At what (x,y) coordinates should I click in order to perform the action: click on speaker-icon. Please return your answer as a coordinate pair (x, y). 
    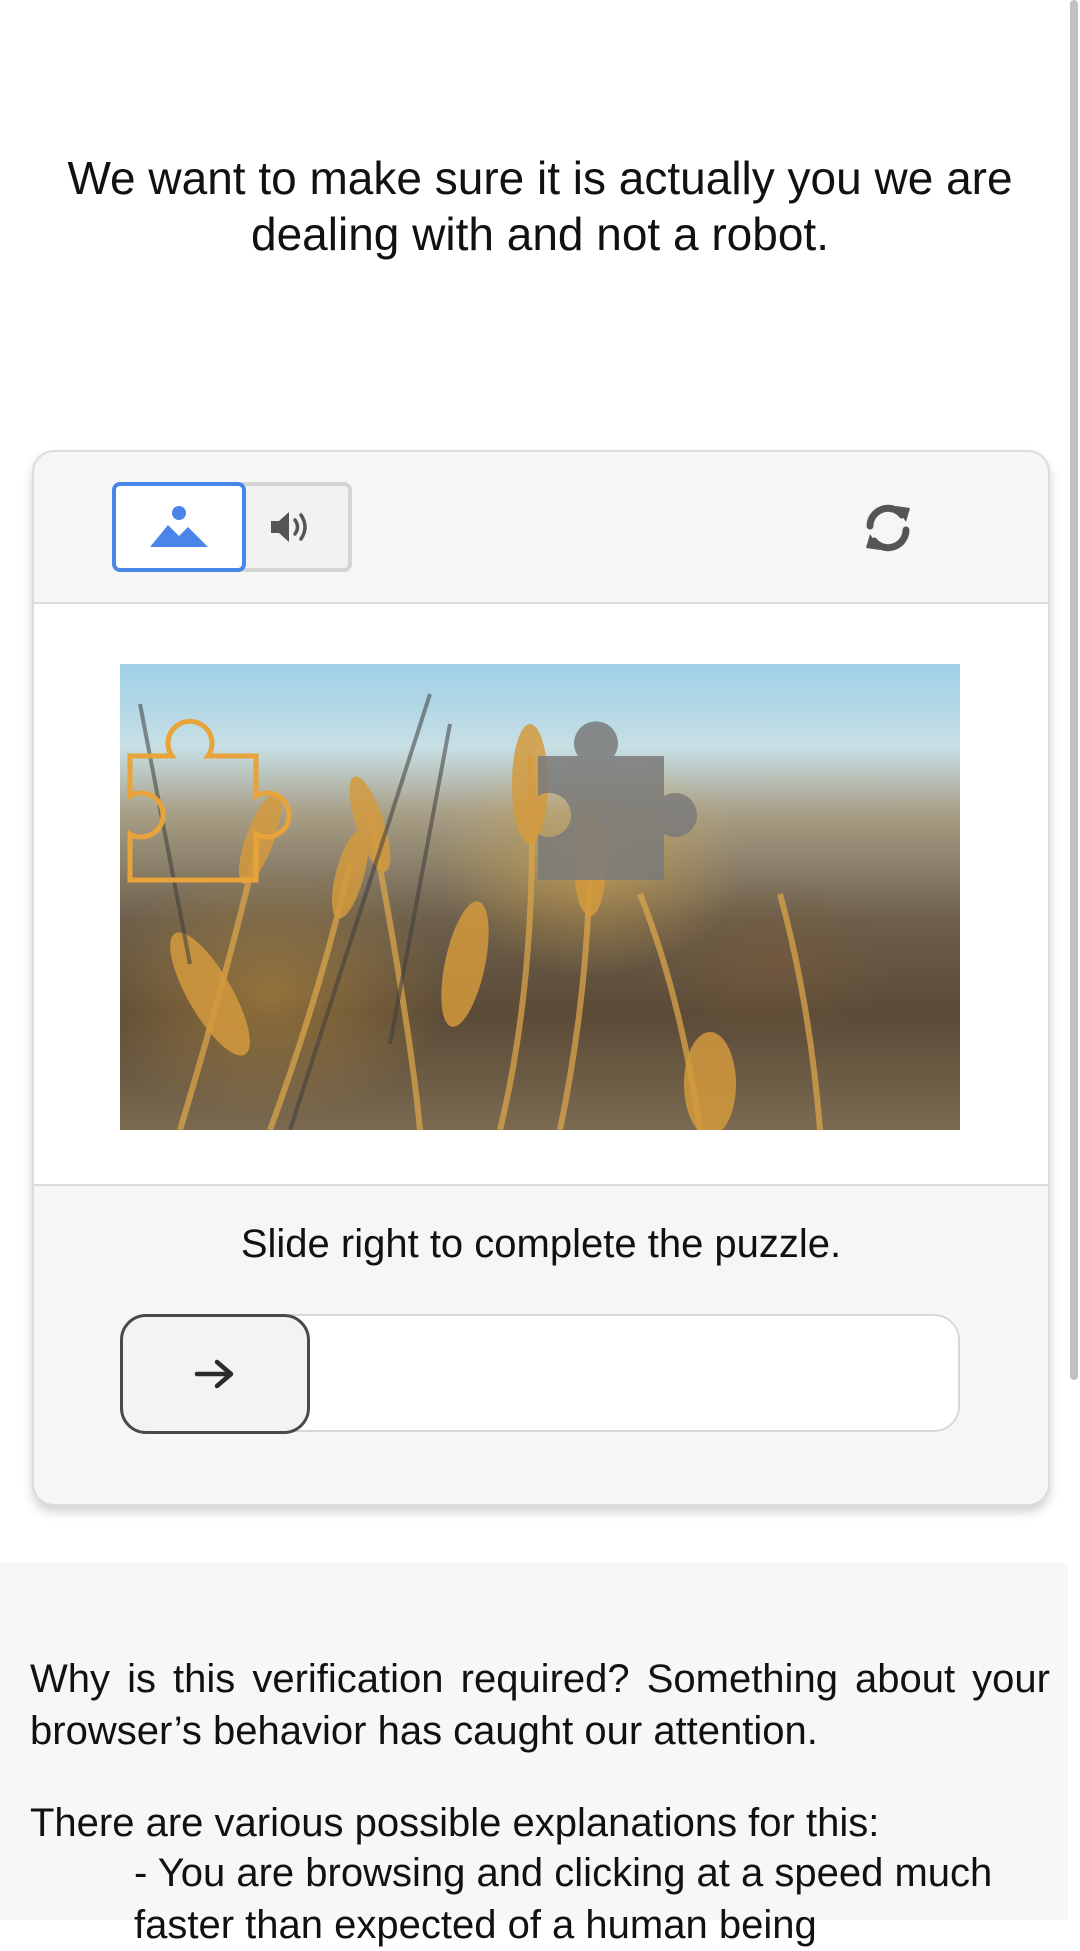
    Looking at the image, I should click on (289, 527).